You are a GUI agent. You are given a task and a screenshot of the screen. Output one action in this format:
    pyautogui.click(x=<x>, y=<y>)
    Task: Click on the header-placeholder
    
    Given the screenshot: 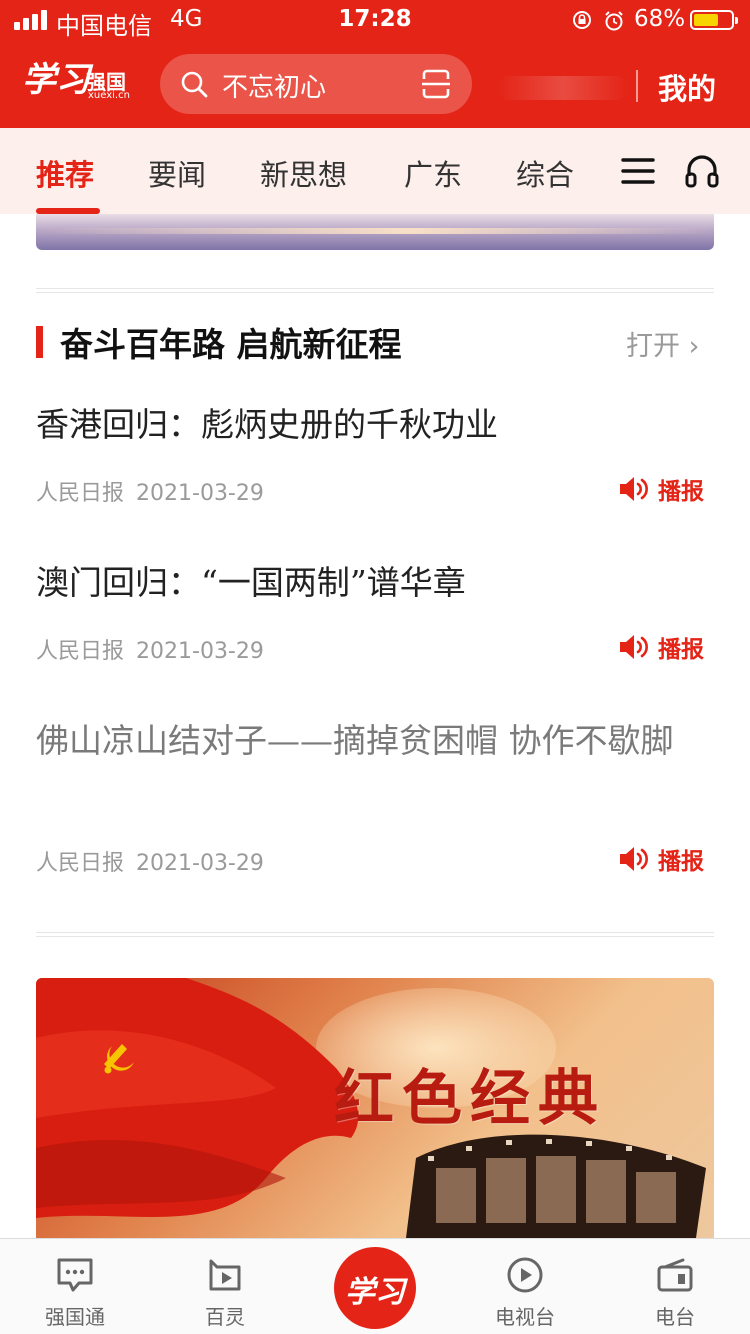 What is the action you would take?
    pyautogui.click(x=563, y=88)
    